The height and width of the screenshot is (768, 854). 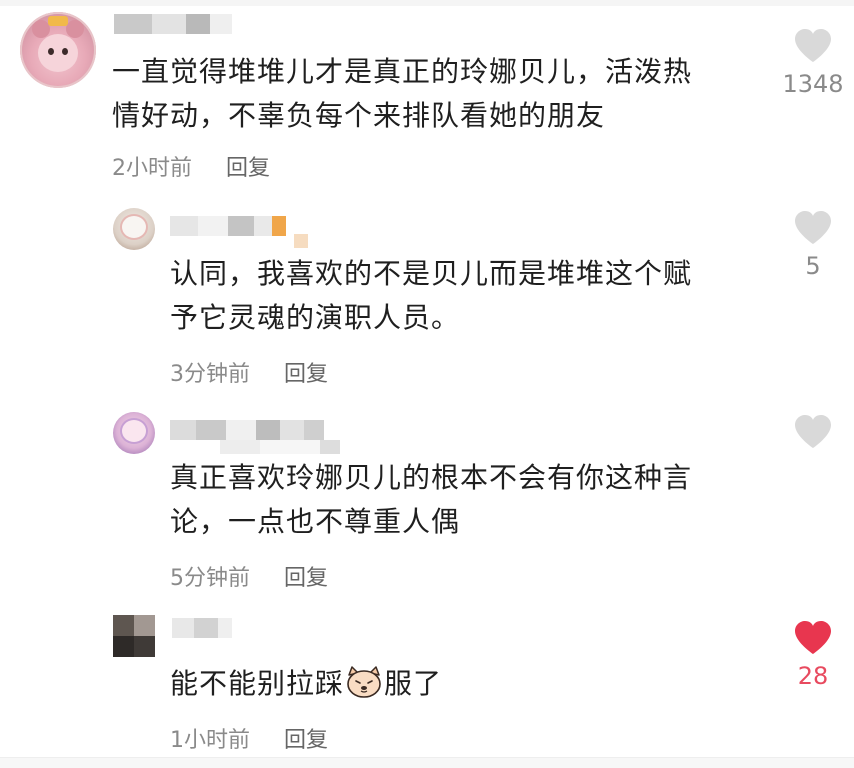 I want to click on comment-time: 5分钟前, so click(x=210, y=578).